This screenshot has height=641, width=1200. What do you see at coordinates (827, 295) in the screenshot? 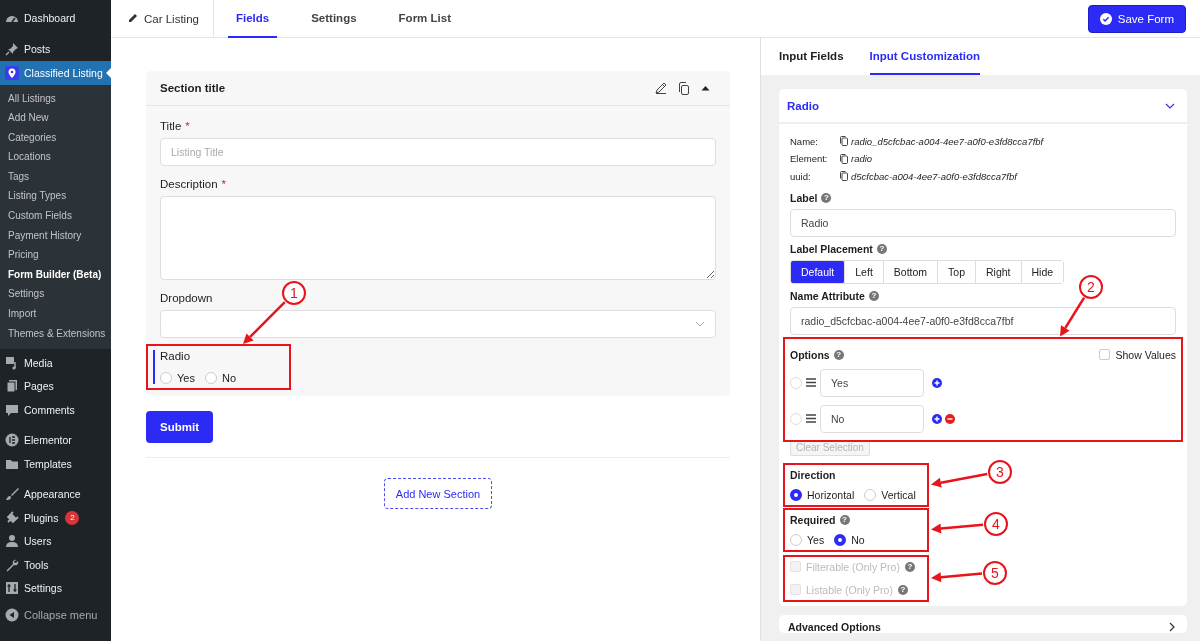
I see `setting-label: Name Attribute` at bounding box center [827, 295].